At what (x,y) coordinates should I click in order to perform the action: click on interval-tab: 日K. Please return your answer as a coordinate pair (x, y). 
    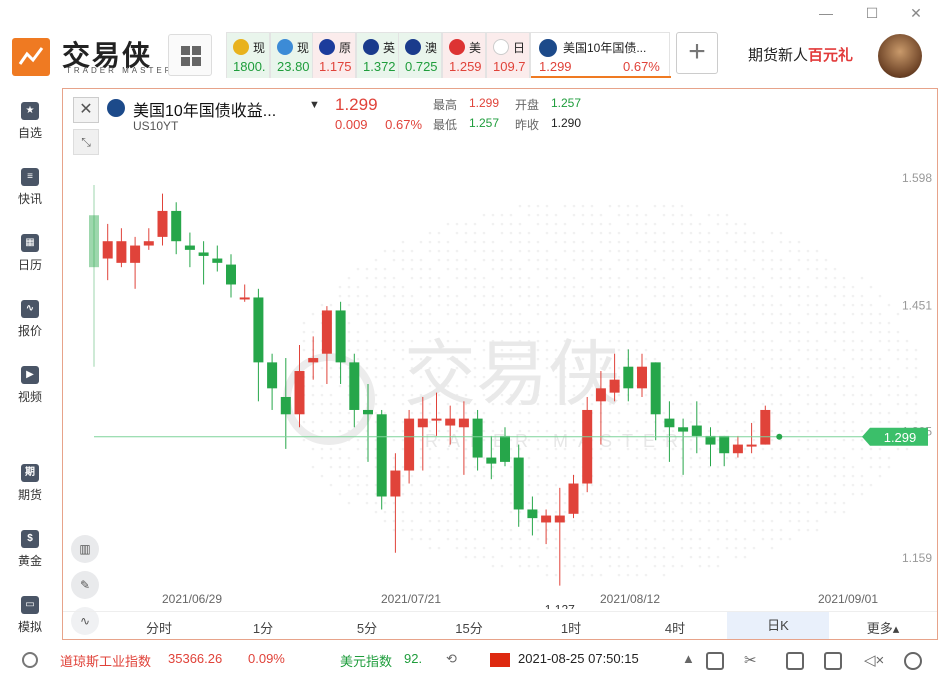
    Looking at the image, I should click on (778, 625).